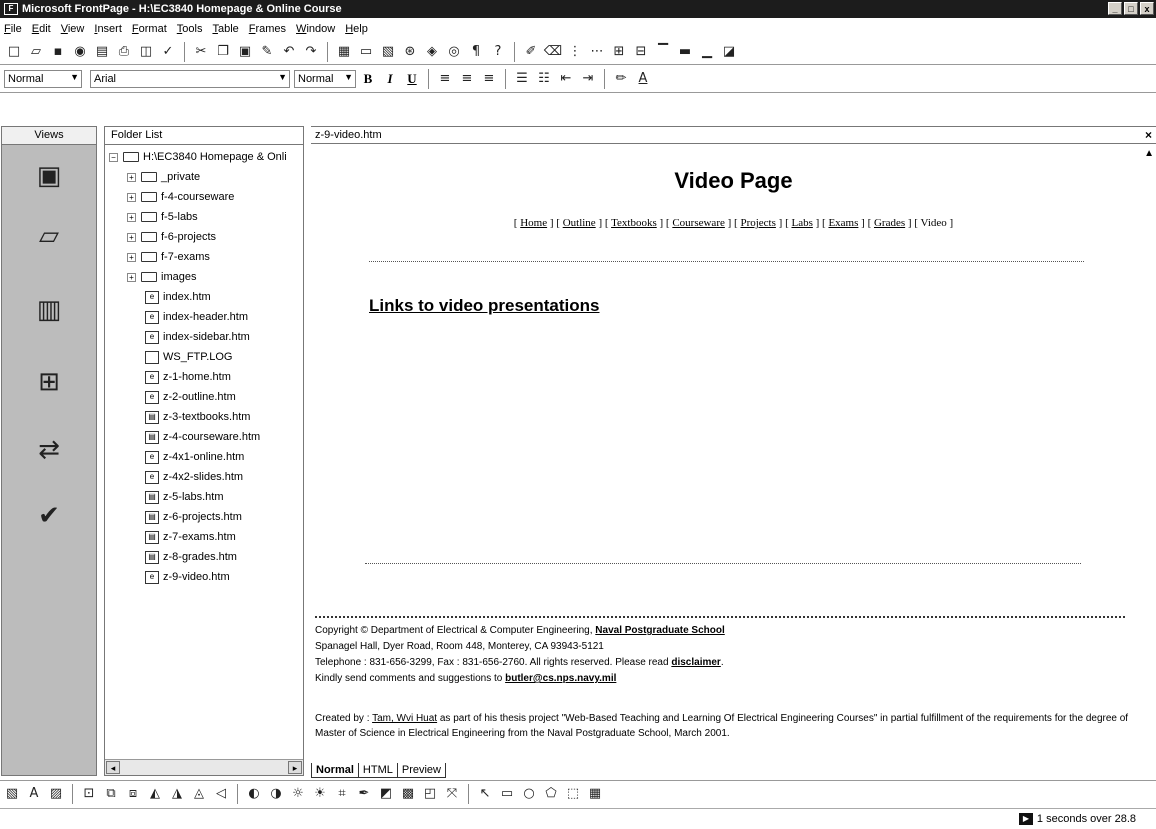 This screenshot has height=829, width=1156. I want to click on tab-html: HTML, so click(377, 770).